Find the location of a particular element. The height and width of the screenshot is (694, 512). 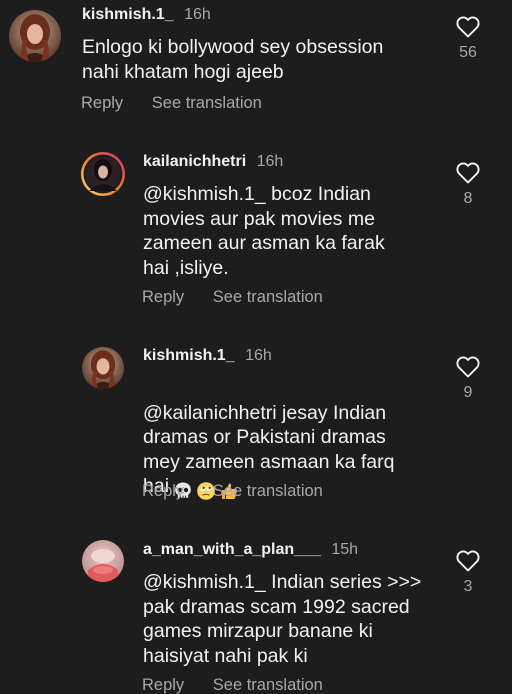

like-count: 56 is located at coordinates (468, 52).